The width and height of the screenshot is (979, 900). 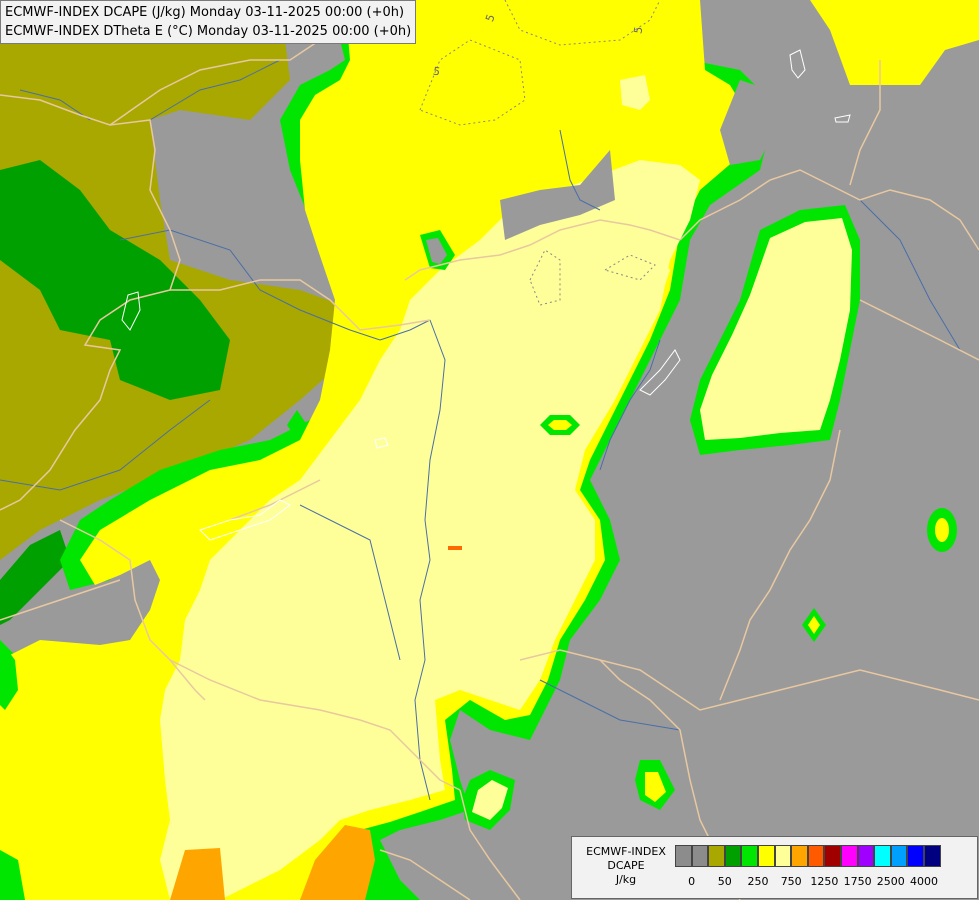 I want to click on legend-name-line2: DCAPE, so click(x=626, y=865).